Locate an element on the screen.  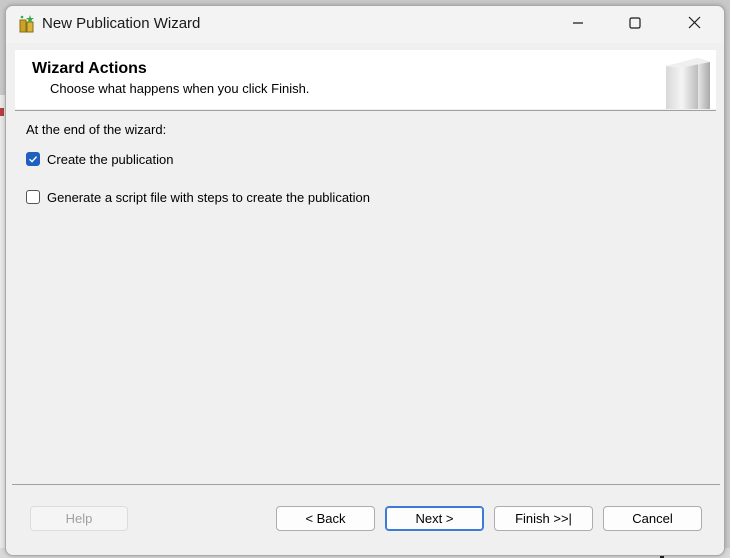
create-publication-option: Create the publication is located at coordinates (99, 159).